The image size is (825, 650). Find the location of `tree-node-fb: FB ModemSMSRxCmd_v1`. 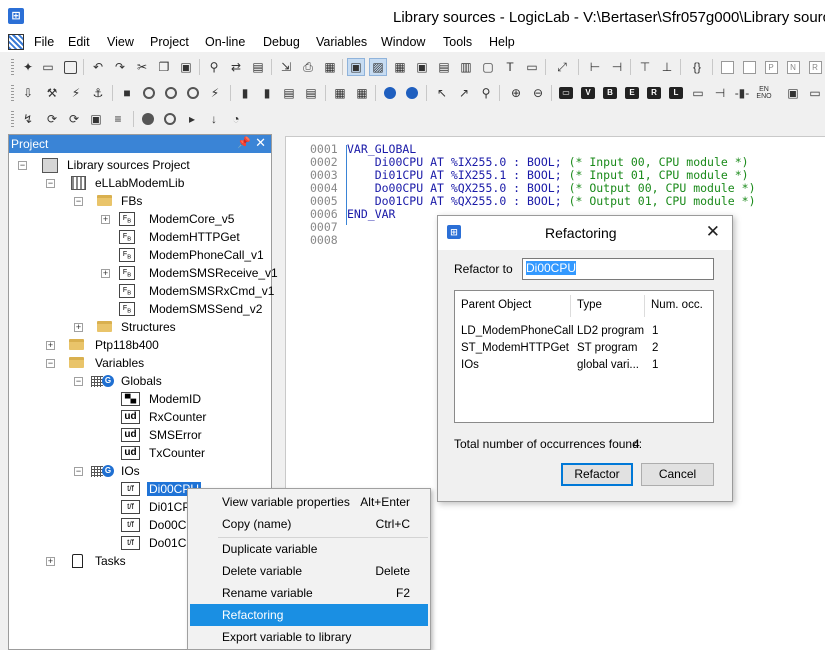

tree-node-fb: FB ModemSMSRxCmd_v1 is located at coordinates (141, 292).